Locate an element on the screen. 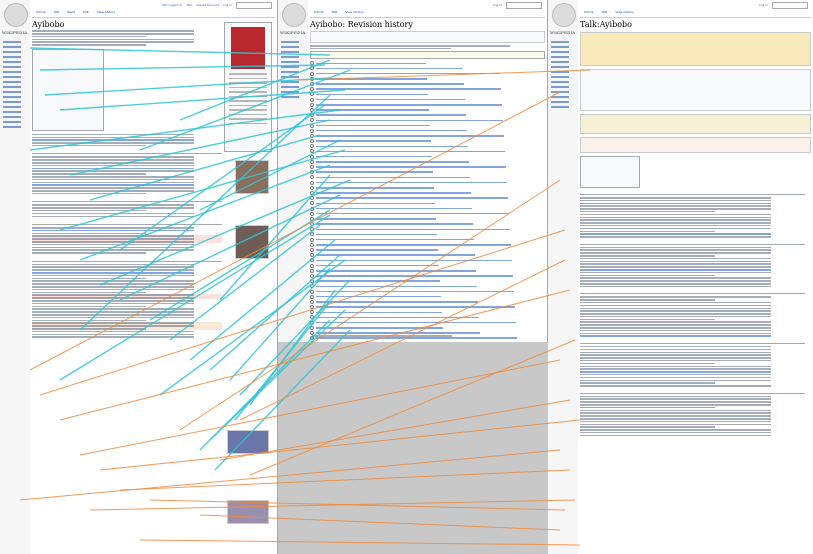 The image size is (813, 554). link-line is located at coordinates (412, 407).